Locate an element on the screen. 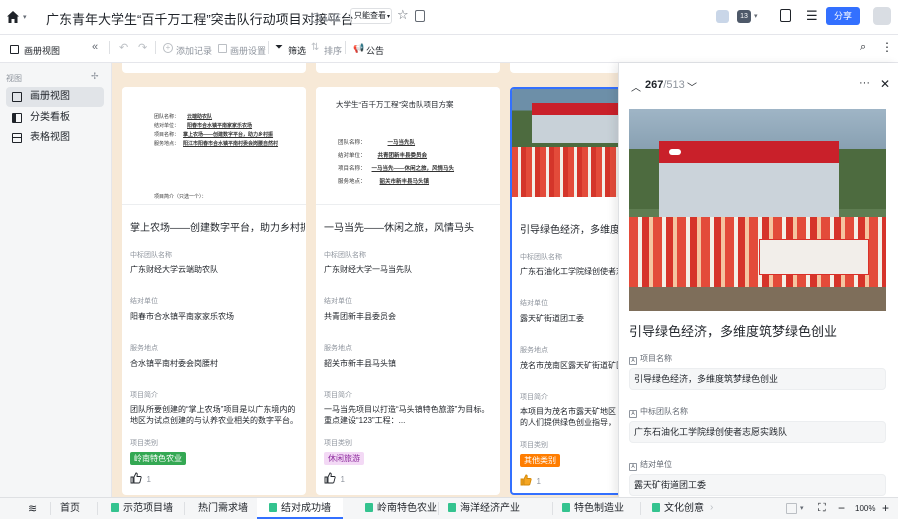 Image resolution: width=898 pixels, height=519 pixels. chevron-right-icon: › is located at coordinates (711, 507).